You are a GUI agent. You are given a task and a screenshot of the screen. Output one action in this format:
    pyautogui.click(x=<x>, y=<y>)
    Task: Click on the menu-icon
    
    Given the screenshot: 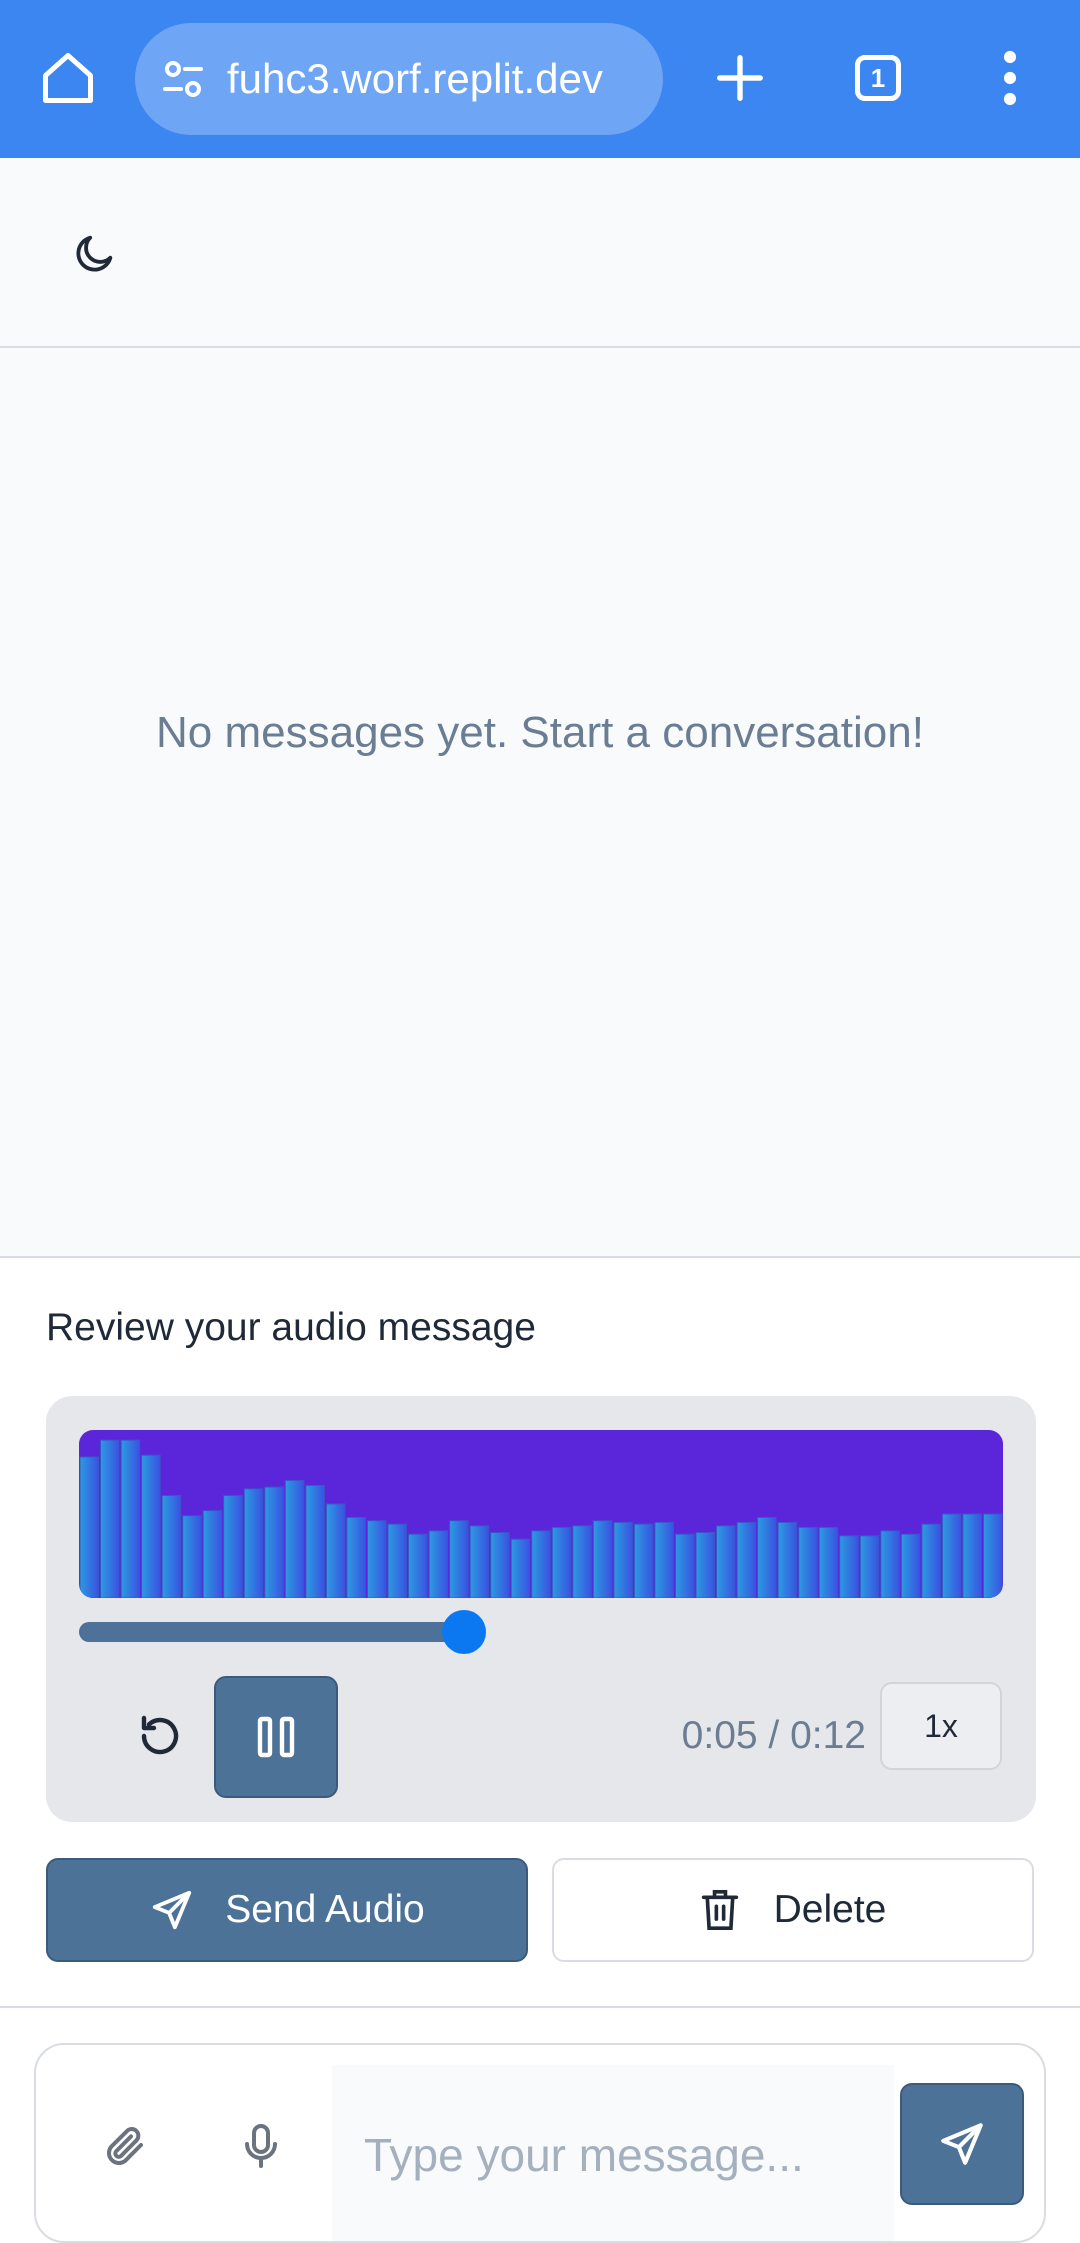 What is the action you would take?
    pyautogui.click(x=1010, y=78)
    